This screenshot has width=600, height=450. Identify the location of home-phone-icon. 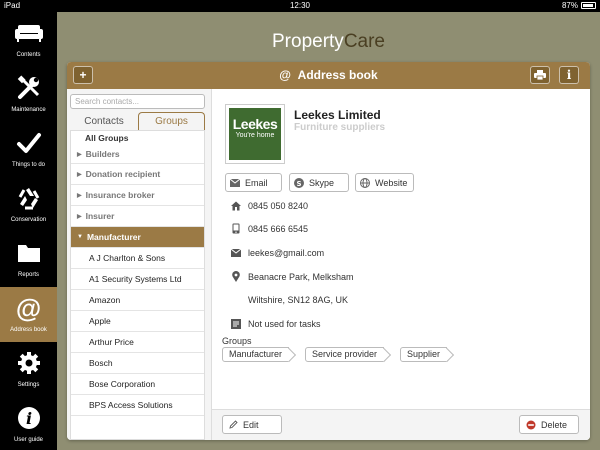
(235, 205).